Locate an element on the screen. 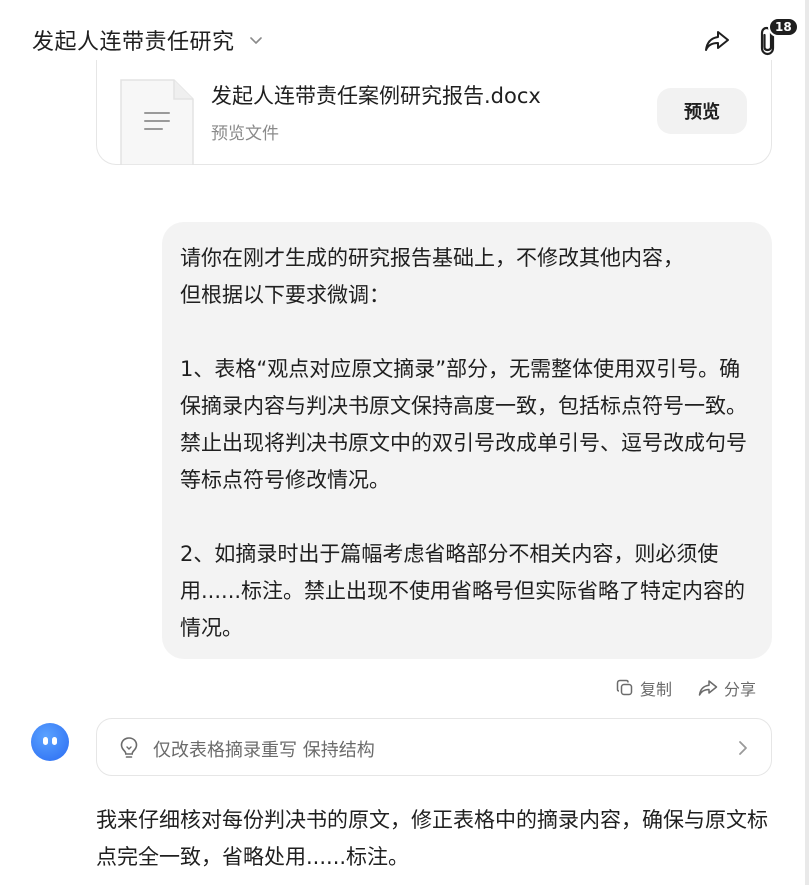  copy-icon is located at coordinates (624, 687).